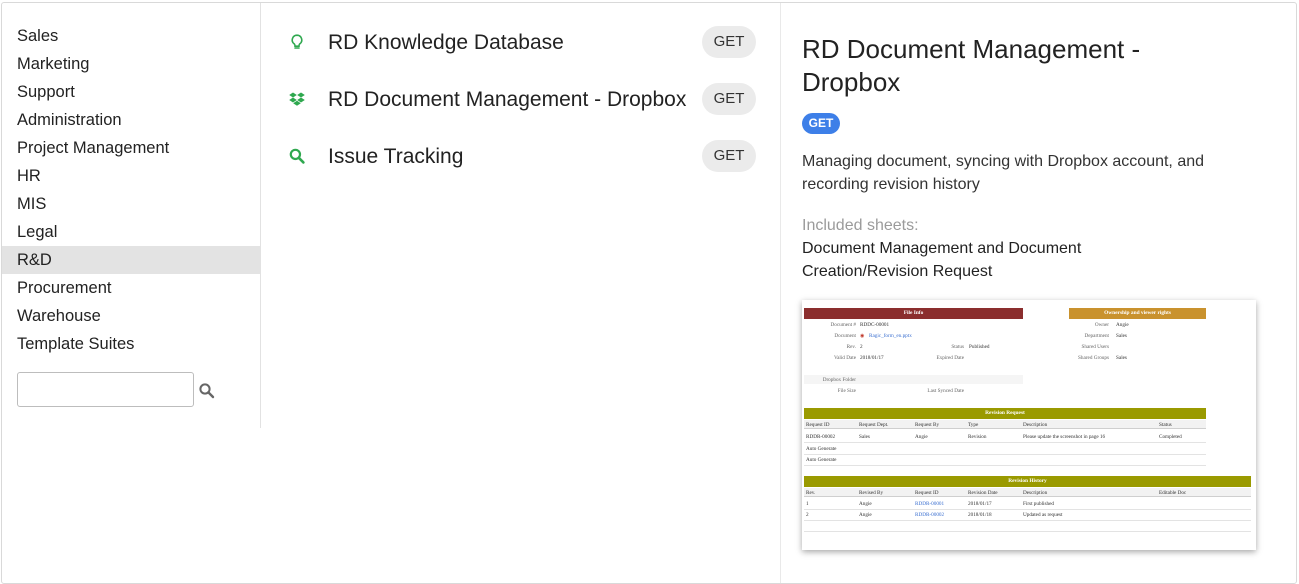 This screenshot has height=584, width=1299. I want to click on template-item-rd-document-management-dropbox: RD Document Management - Dropbox GET, so click(521, 100).